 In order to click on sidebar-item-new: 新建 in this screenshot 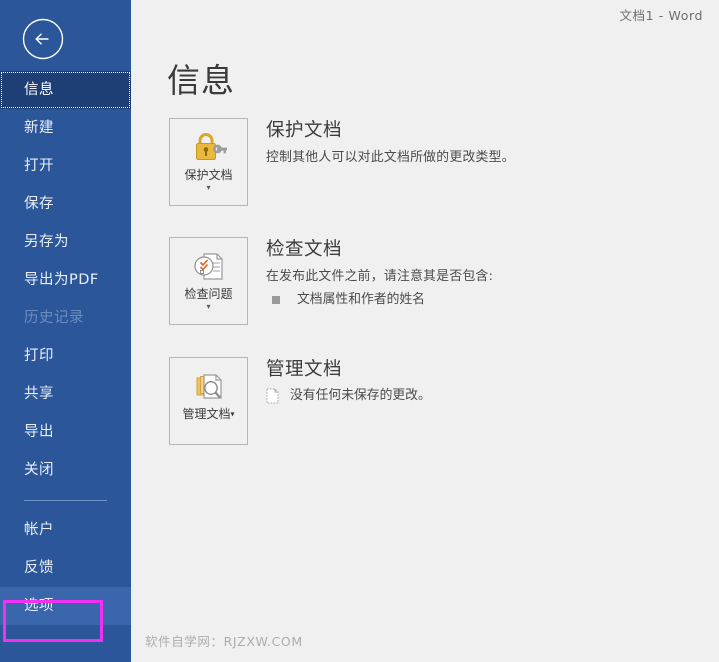, I will do `click(65, 128)`.